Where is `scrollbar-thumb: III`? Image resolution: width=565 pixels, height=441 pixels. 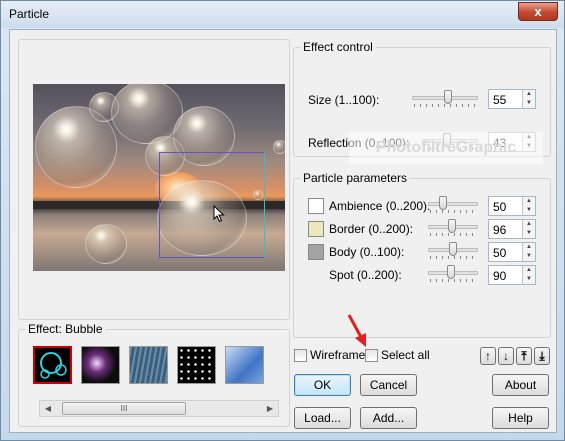
scrollbar-thumb: III is located at coordinates (124, 408).